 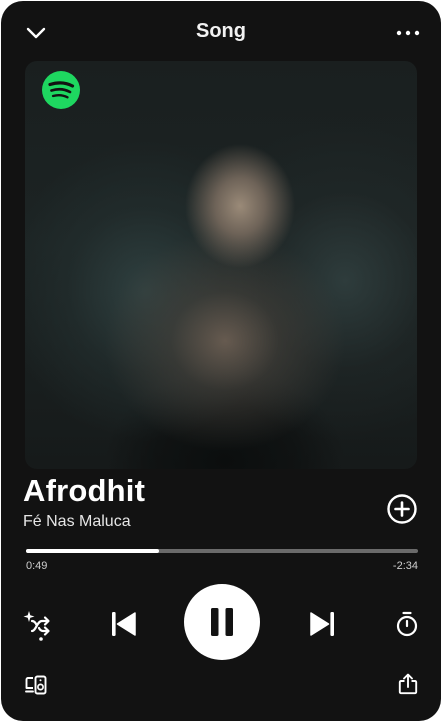 I want to click on connect-device-button, so click(x=36, y=685).